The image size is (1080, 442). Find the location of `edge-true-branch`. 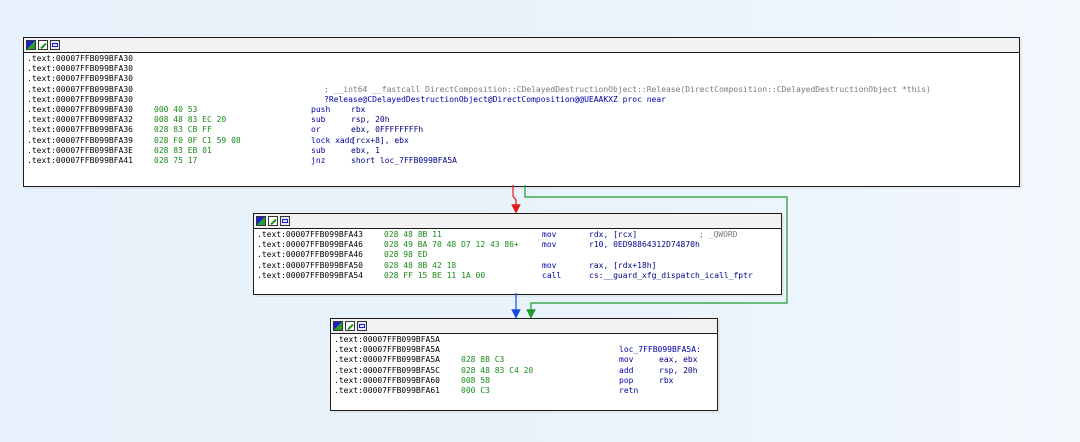

edge-true-branch is located at coordinates (656, 252).